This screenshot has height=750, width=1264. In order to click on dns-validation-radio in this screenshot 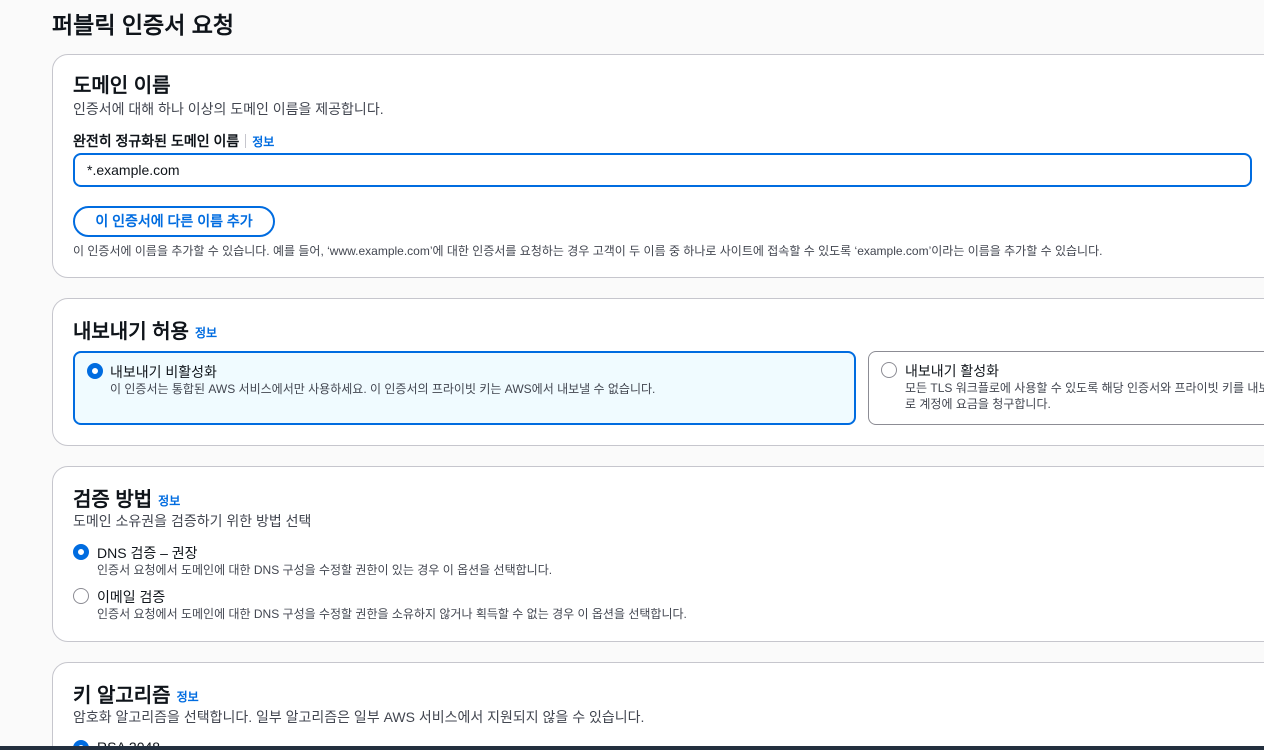, I will do `click(81, 552)`.